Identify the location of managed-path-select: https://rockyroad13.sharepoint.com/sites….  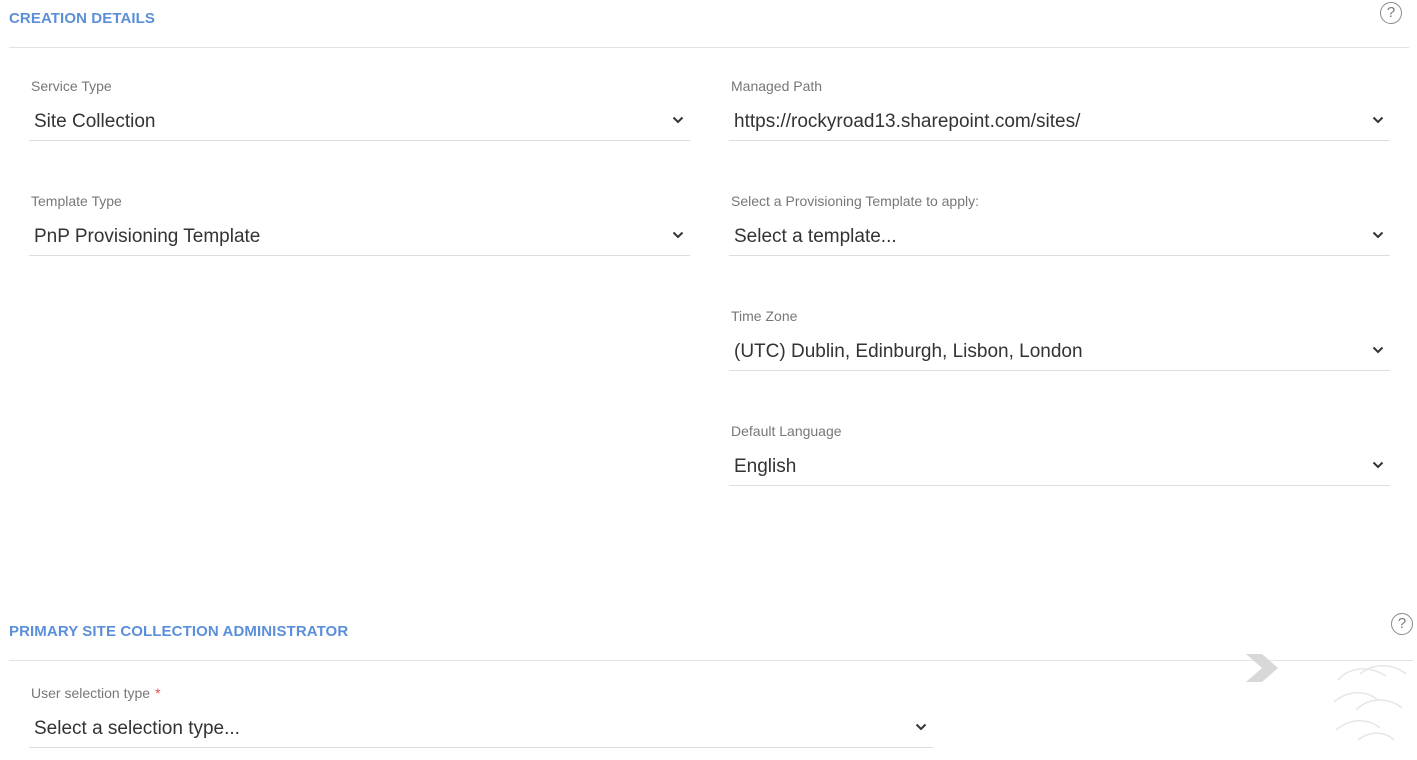
(1059, 120).